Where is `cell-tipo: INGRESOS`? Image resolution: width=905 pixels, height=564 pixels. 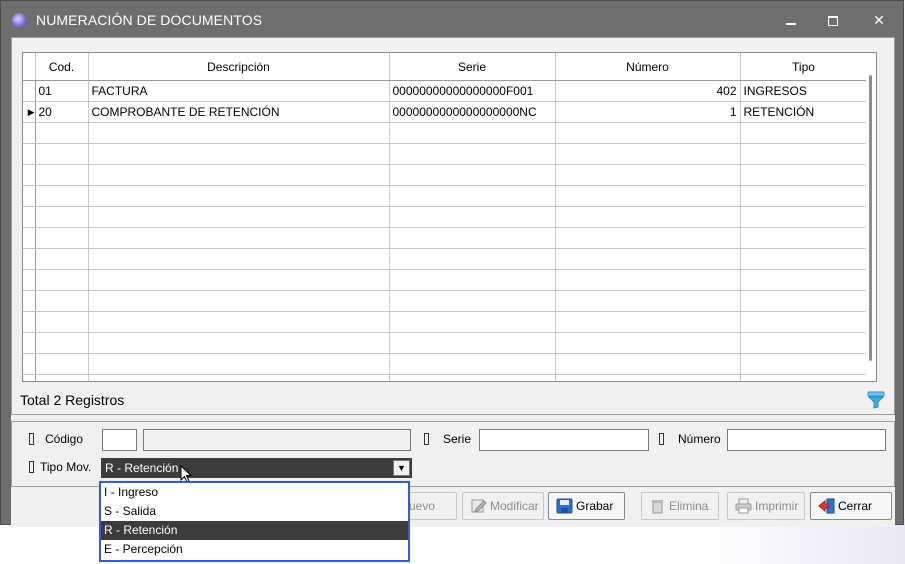
cell-tipo: INGRESOS is located at coordinates (804, 91).